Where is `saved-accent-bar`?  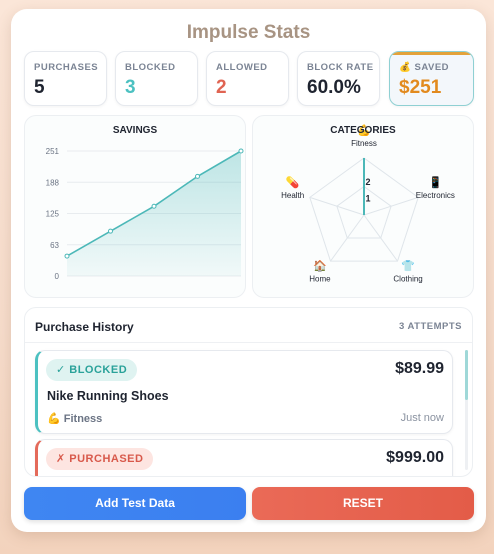
saved-accent-bar is located at coordinates (431, 53).